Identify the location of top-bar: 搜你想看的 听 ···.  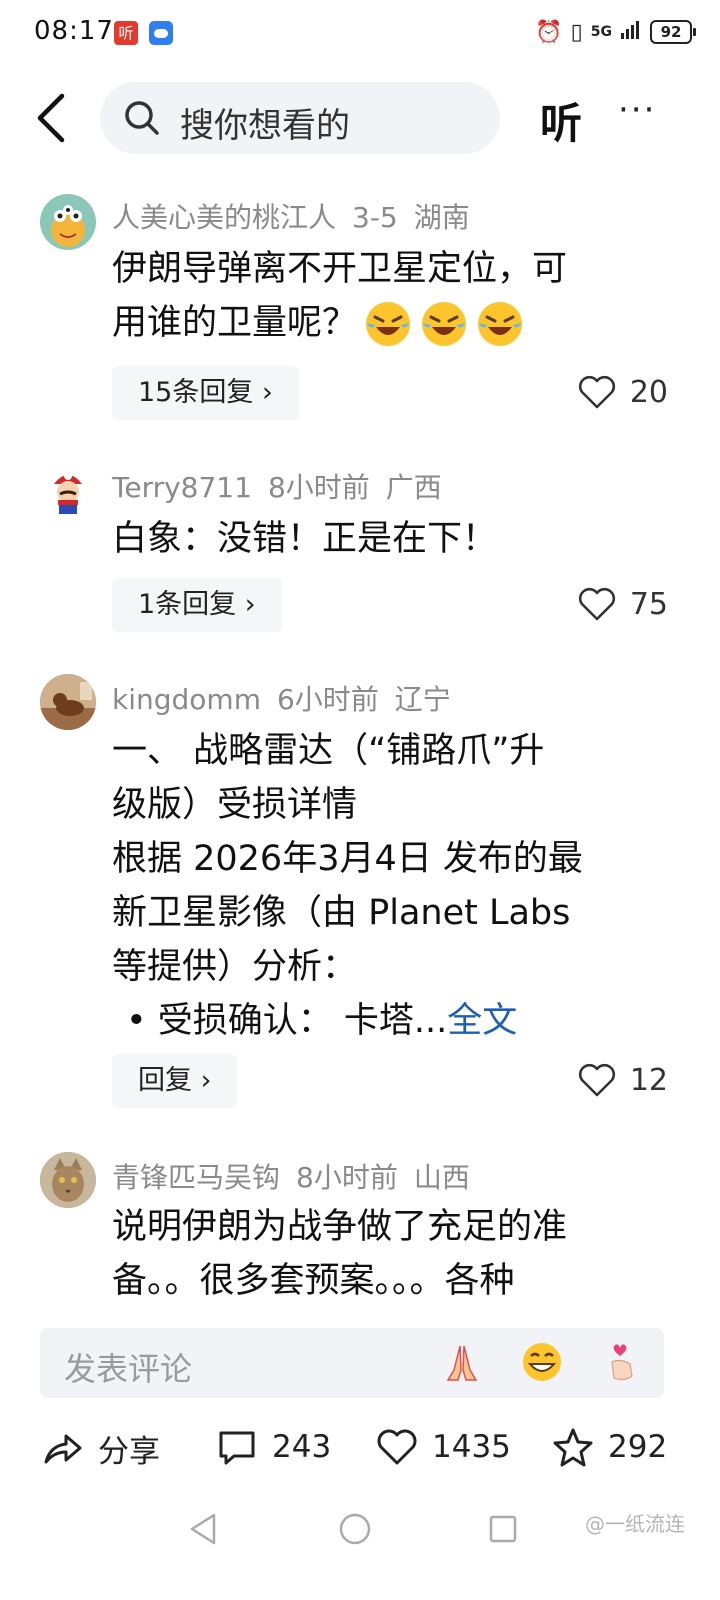
(360, 118).